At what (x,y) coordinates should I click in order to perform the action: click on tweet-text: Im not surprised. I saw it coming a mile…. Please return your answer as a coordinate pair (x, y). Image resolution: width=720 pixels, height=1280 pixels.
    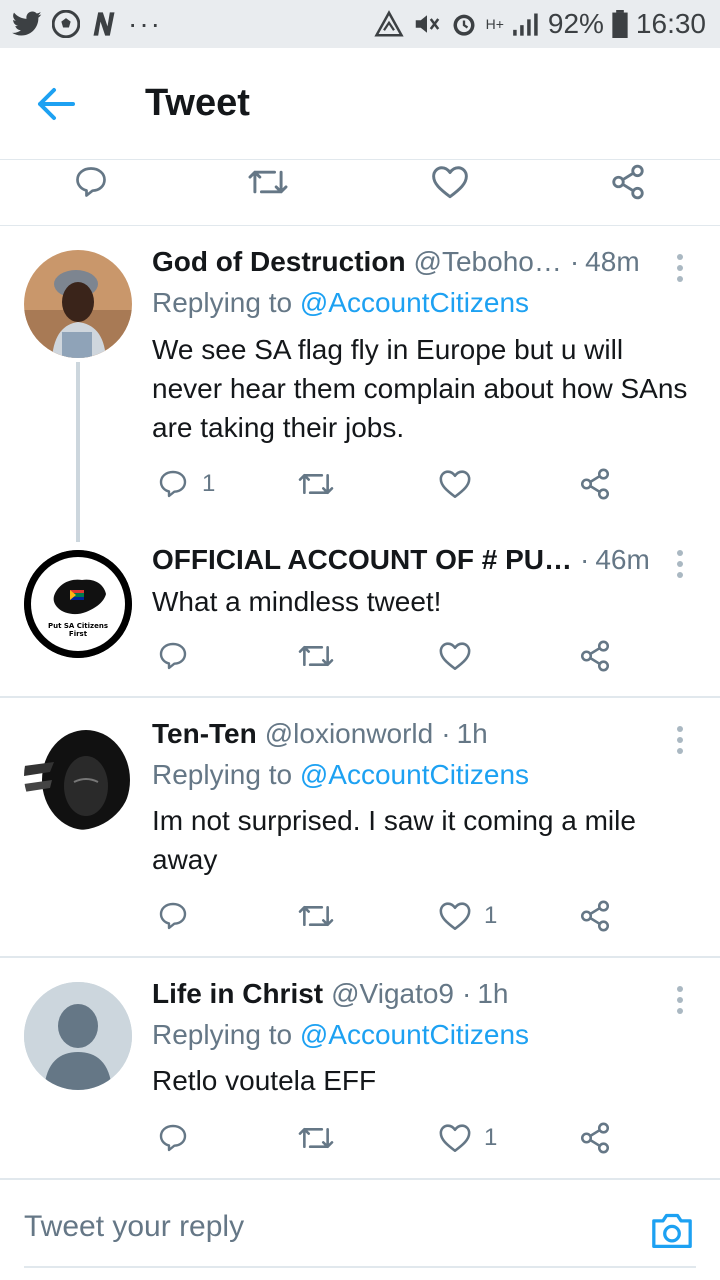
    Looking at the image, I should click on (394, 840).